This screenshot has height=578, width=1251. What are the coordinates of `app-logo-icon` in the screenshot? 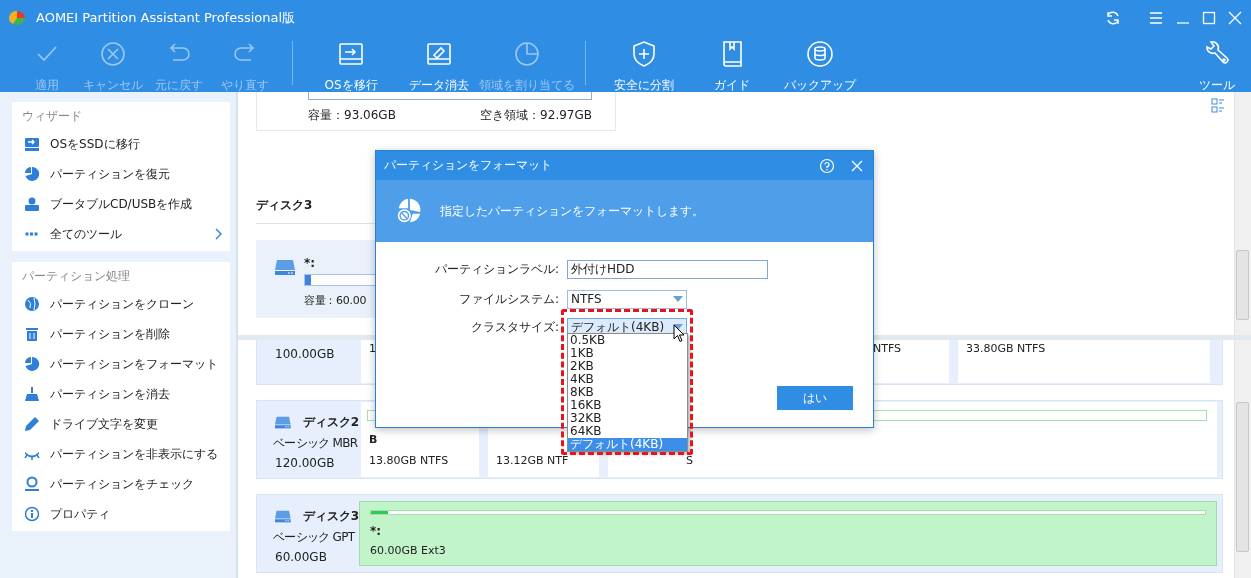 It's located at (17, 17).